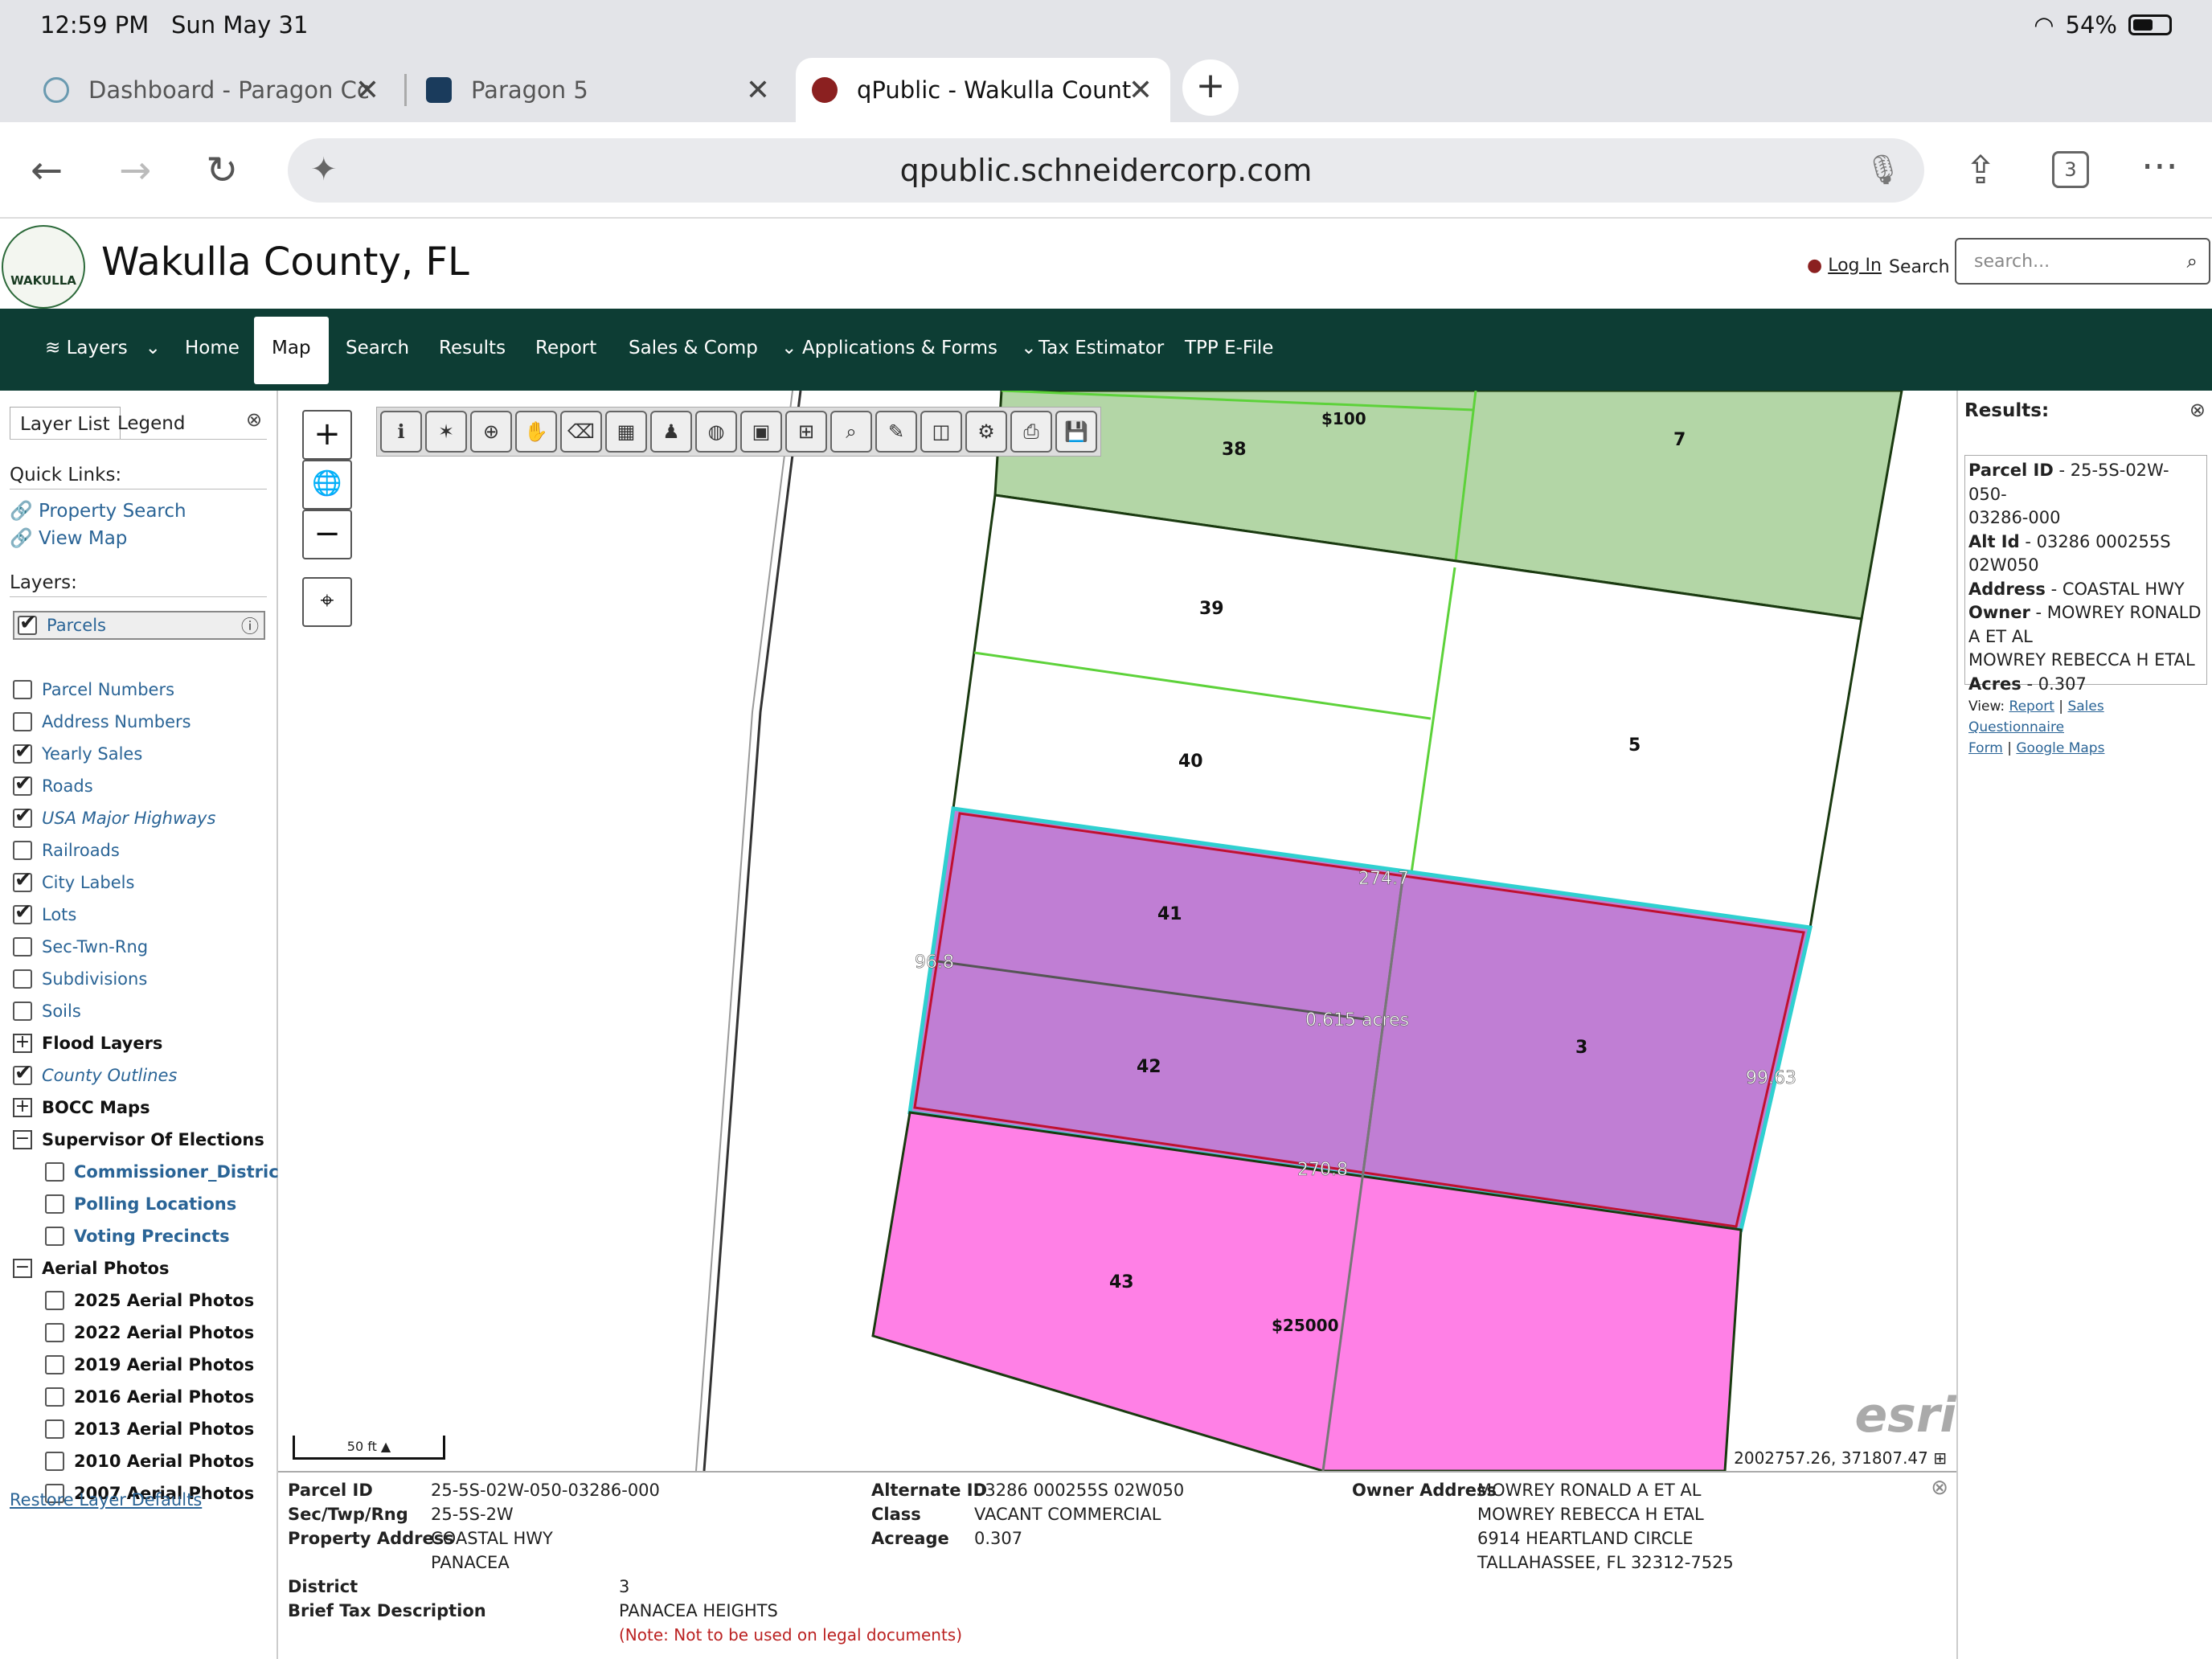 Image resolution: width=2212 pixels, height=1659 pixels. I want to click on tab-qpublic: qPublic - Wakulla Count ✕, so click(983, 90).